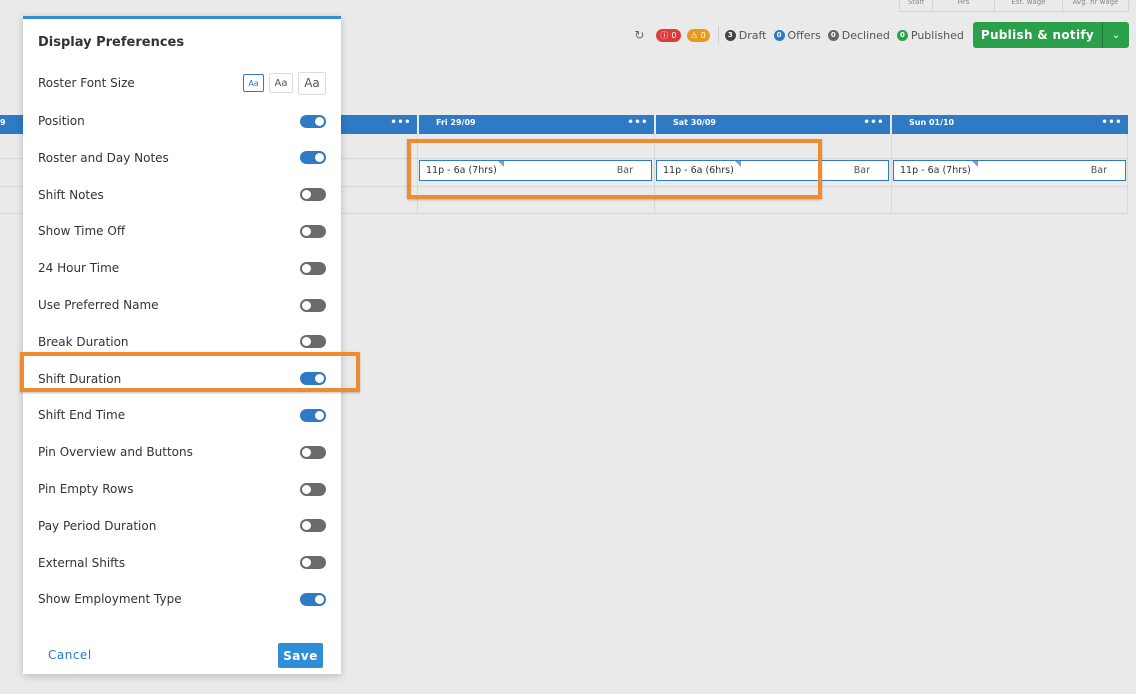  What do you see at coordinates (70, 655) in the screenshot?
I see `cancel-button: Cancel` at bounding box center [70, 655].